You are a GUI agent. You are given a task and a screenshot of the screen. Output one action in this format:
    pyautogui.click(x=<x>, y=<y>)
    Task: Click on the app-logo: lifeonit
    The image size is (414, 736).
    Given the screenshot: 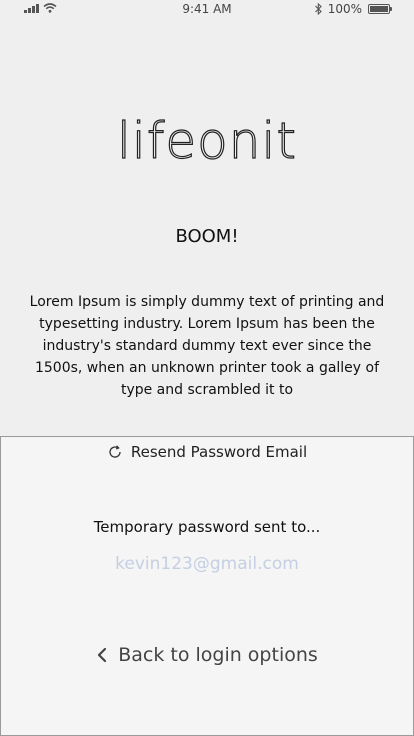 What is the action you would take?
    pyautogui.click(x=206, y=140)
    